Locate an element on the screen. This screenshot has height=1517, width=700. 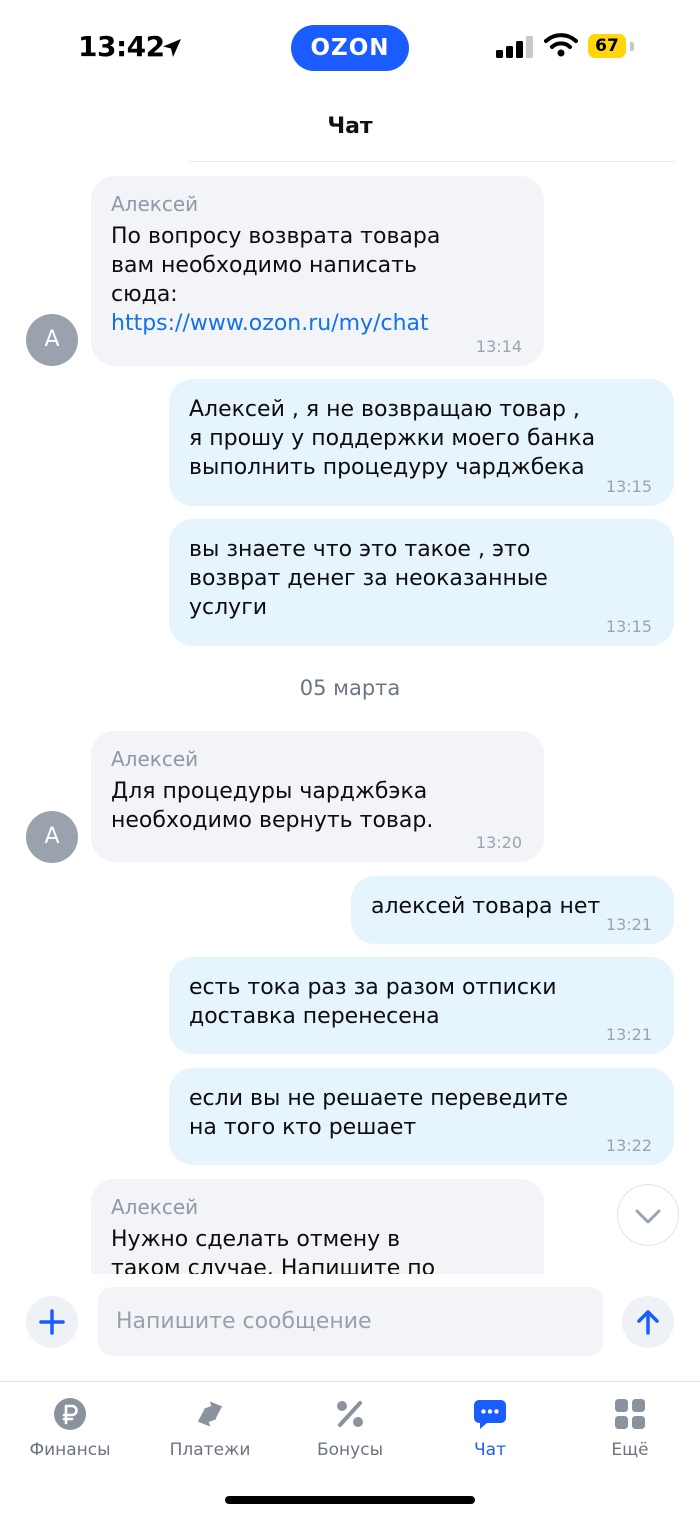
attach-button is located at coordinates (52, 1322).